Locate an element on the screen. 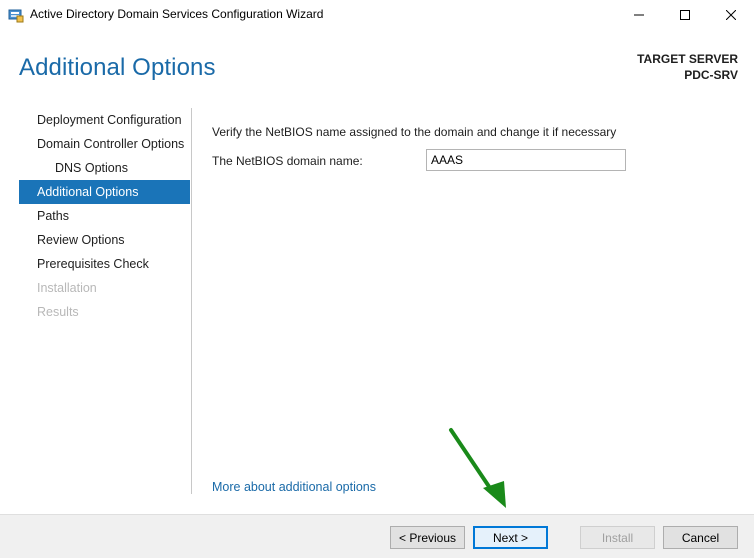 The image size is (754, 558). nav-item-deployment-configuration: Deployment Configuration is located at coordinates (104, 120).